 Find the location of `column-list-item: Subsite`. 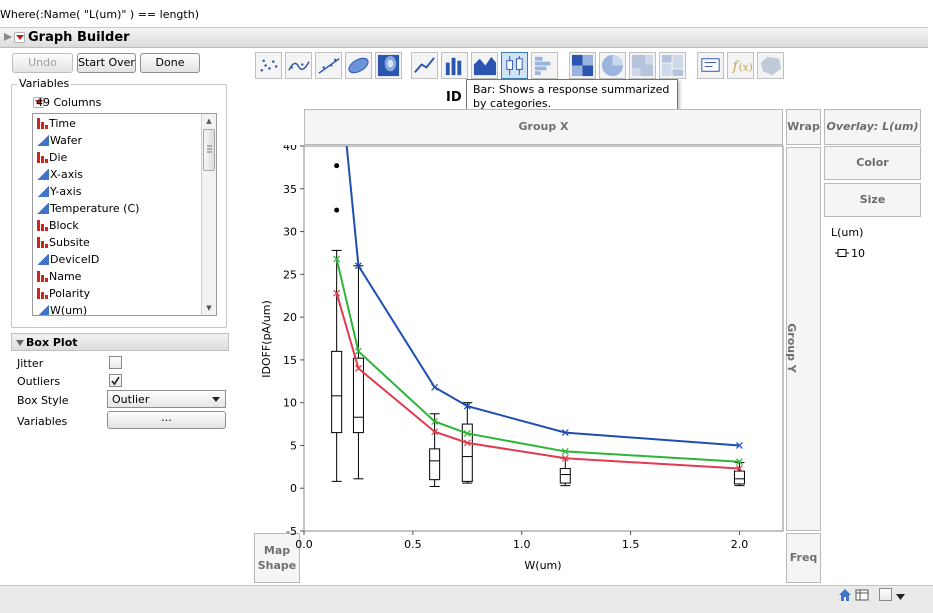

column-list-item: Subsite is located at coordinates (63, 242).